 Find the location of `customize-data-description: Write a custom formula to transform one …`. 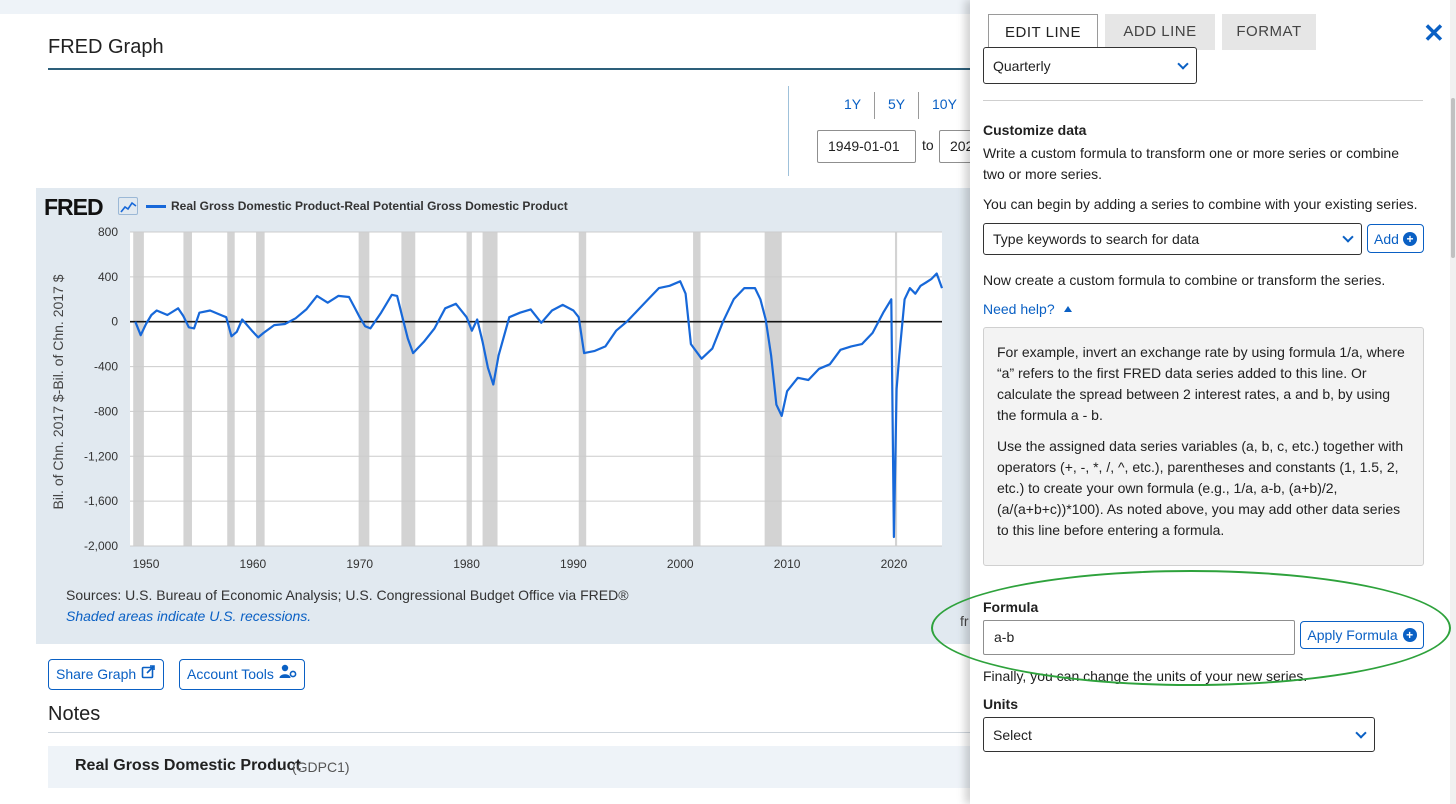

customize-data-description: Write a custom formula to transform one … is located at coordinates (1191, 163).